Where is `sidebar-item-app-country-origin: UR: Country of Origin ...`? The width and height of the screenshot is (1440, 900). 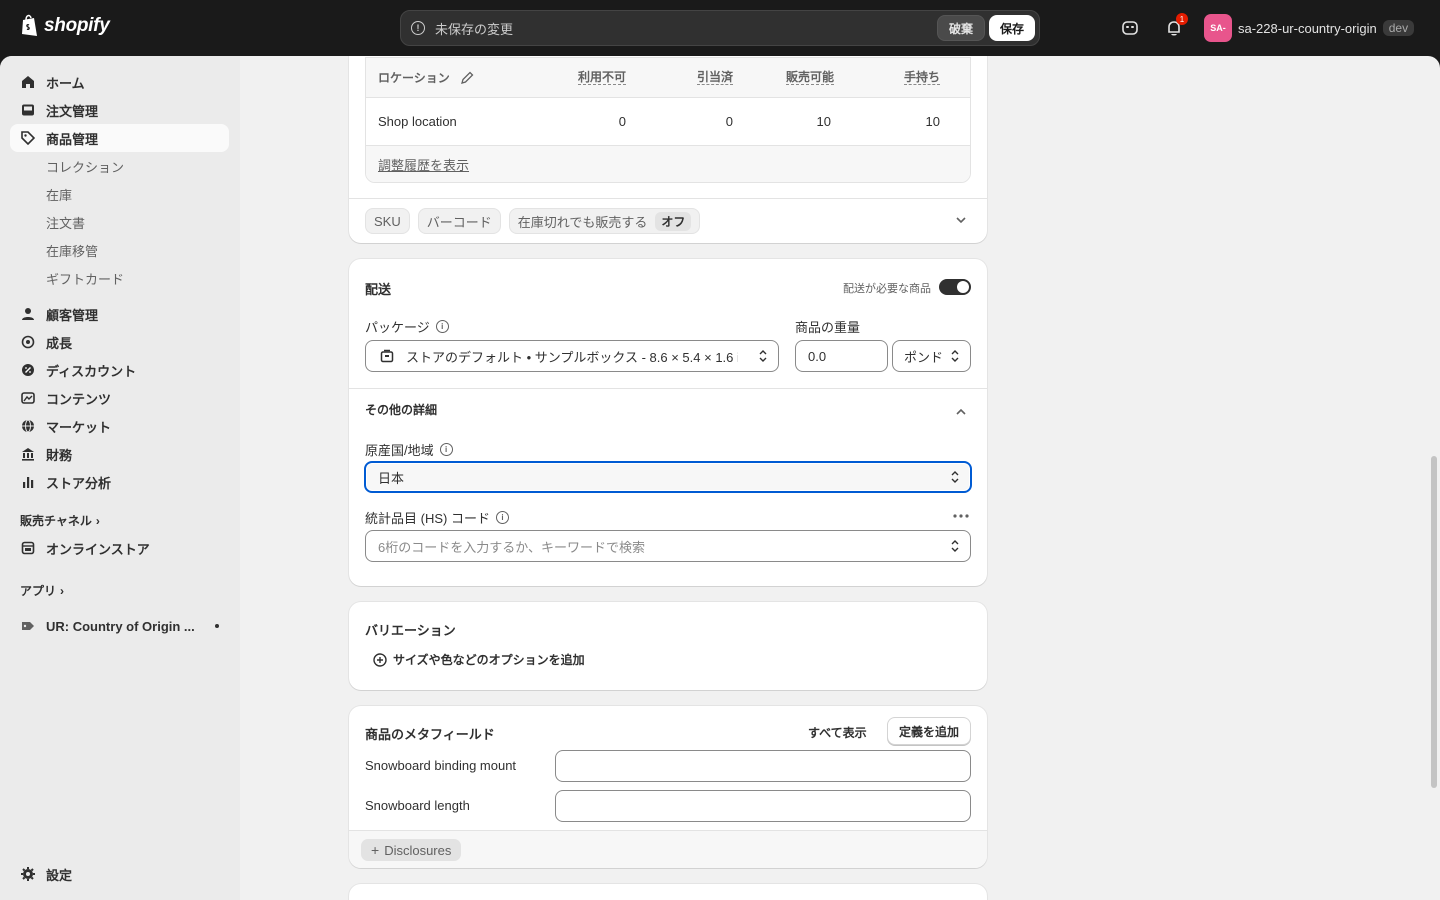
sidebar-item-app-country-origin: UR: Country of Origin ... is located at coordinates (119, 626).